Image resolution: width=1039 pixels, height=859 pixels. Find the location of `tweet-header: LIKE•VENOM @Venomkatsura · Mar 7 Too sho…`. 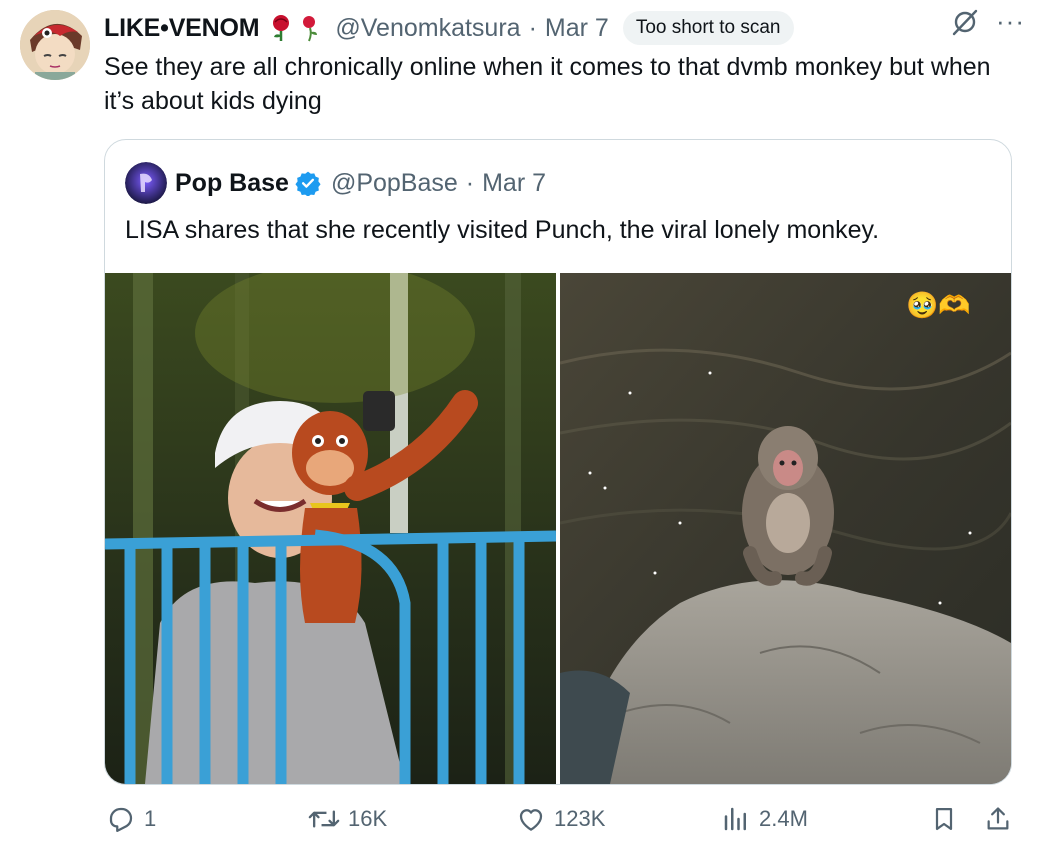

tweet-header: LIKE•VENOM @Venomkatsura · Mar 7 Too sho… is located at coordinates (564, 28).